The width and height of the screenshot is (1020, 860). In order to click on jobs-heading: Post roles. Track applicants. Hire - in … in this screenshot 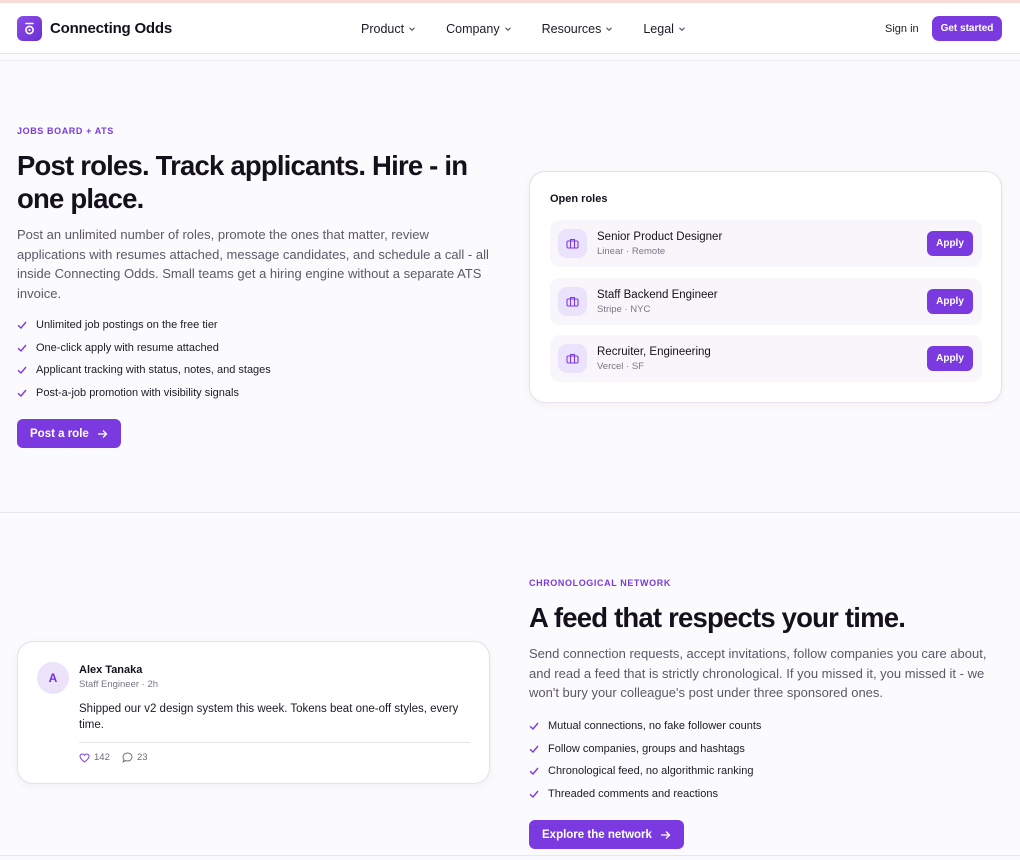, I will do `click(242, 182)`.